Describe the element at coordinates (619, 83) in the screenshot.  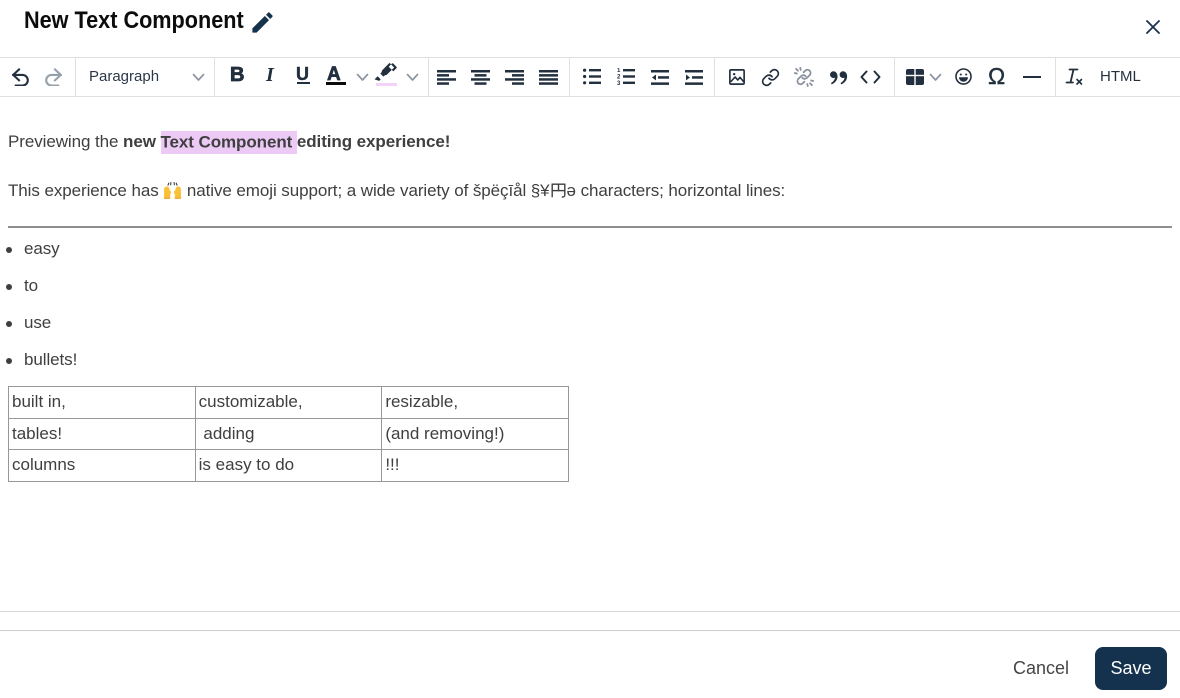
I see `svg-text: 3` at that location.